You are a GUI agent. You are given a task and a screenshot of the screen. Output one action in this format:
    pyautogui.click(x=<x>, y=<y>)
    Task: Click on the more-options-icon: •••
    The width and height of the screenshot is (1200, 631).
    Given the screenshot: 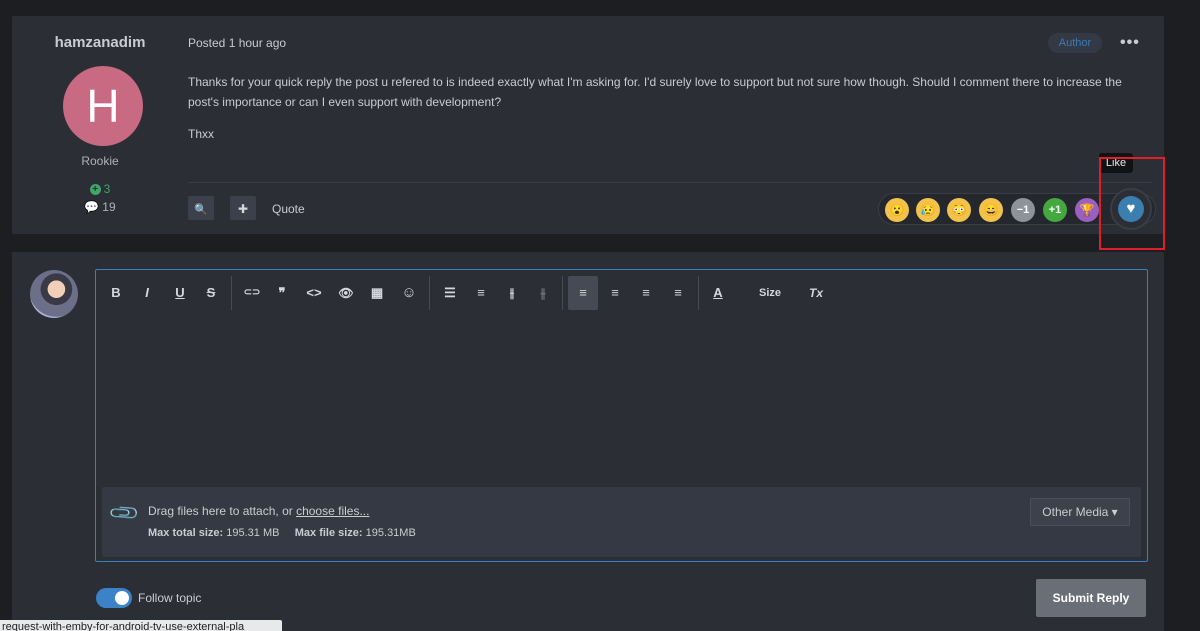 What is the action you would take?
    pyautogui.click(x=1130, y=43)
    